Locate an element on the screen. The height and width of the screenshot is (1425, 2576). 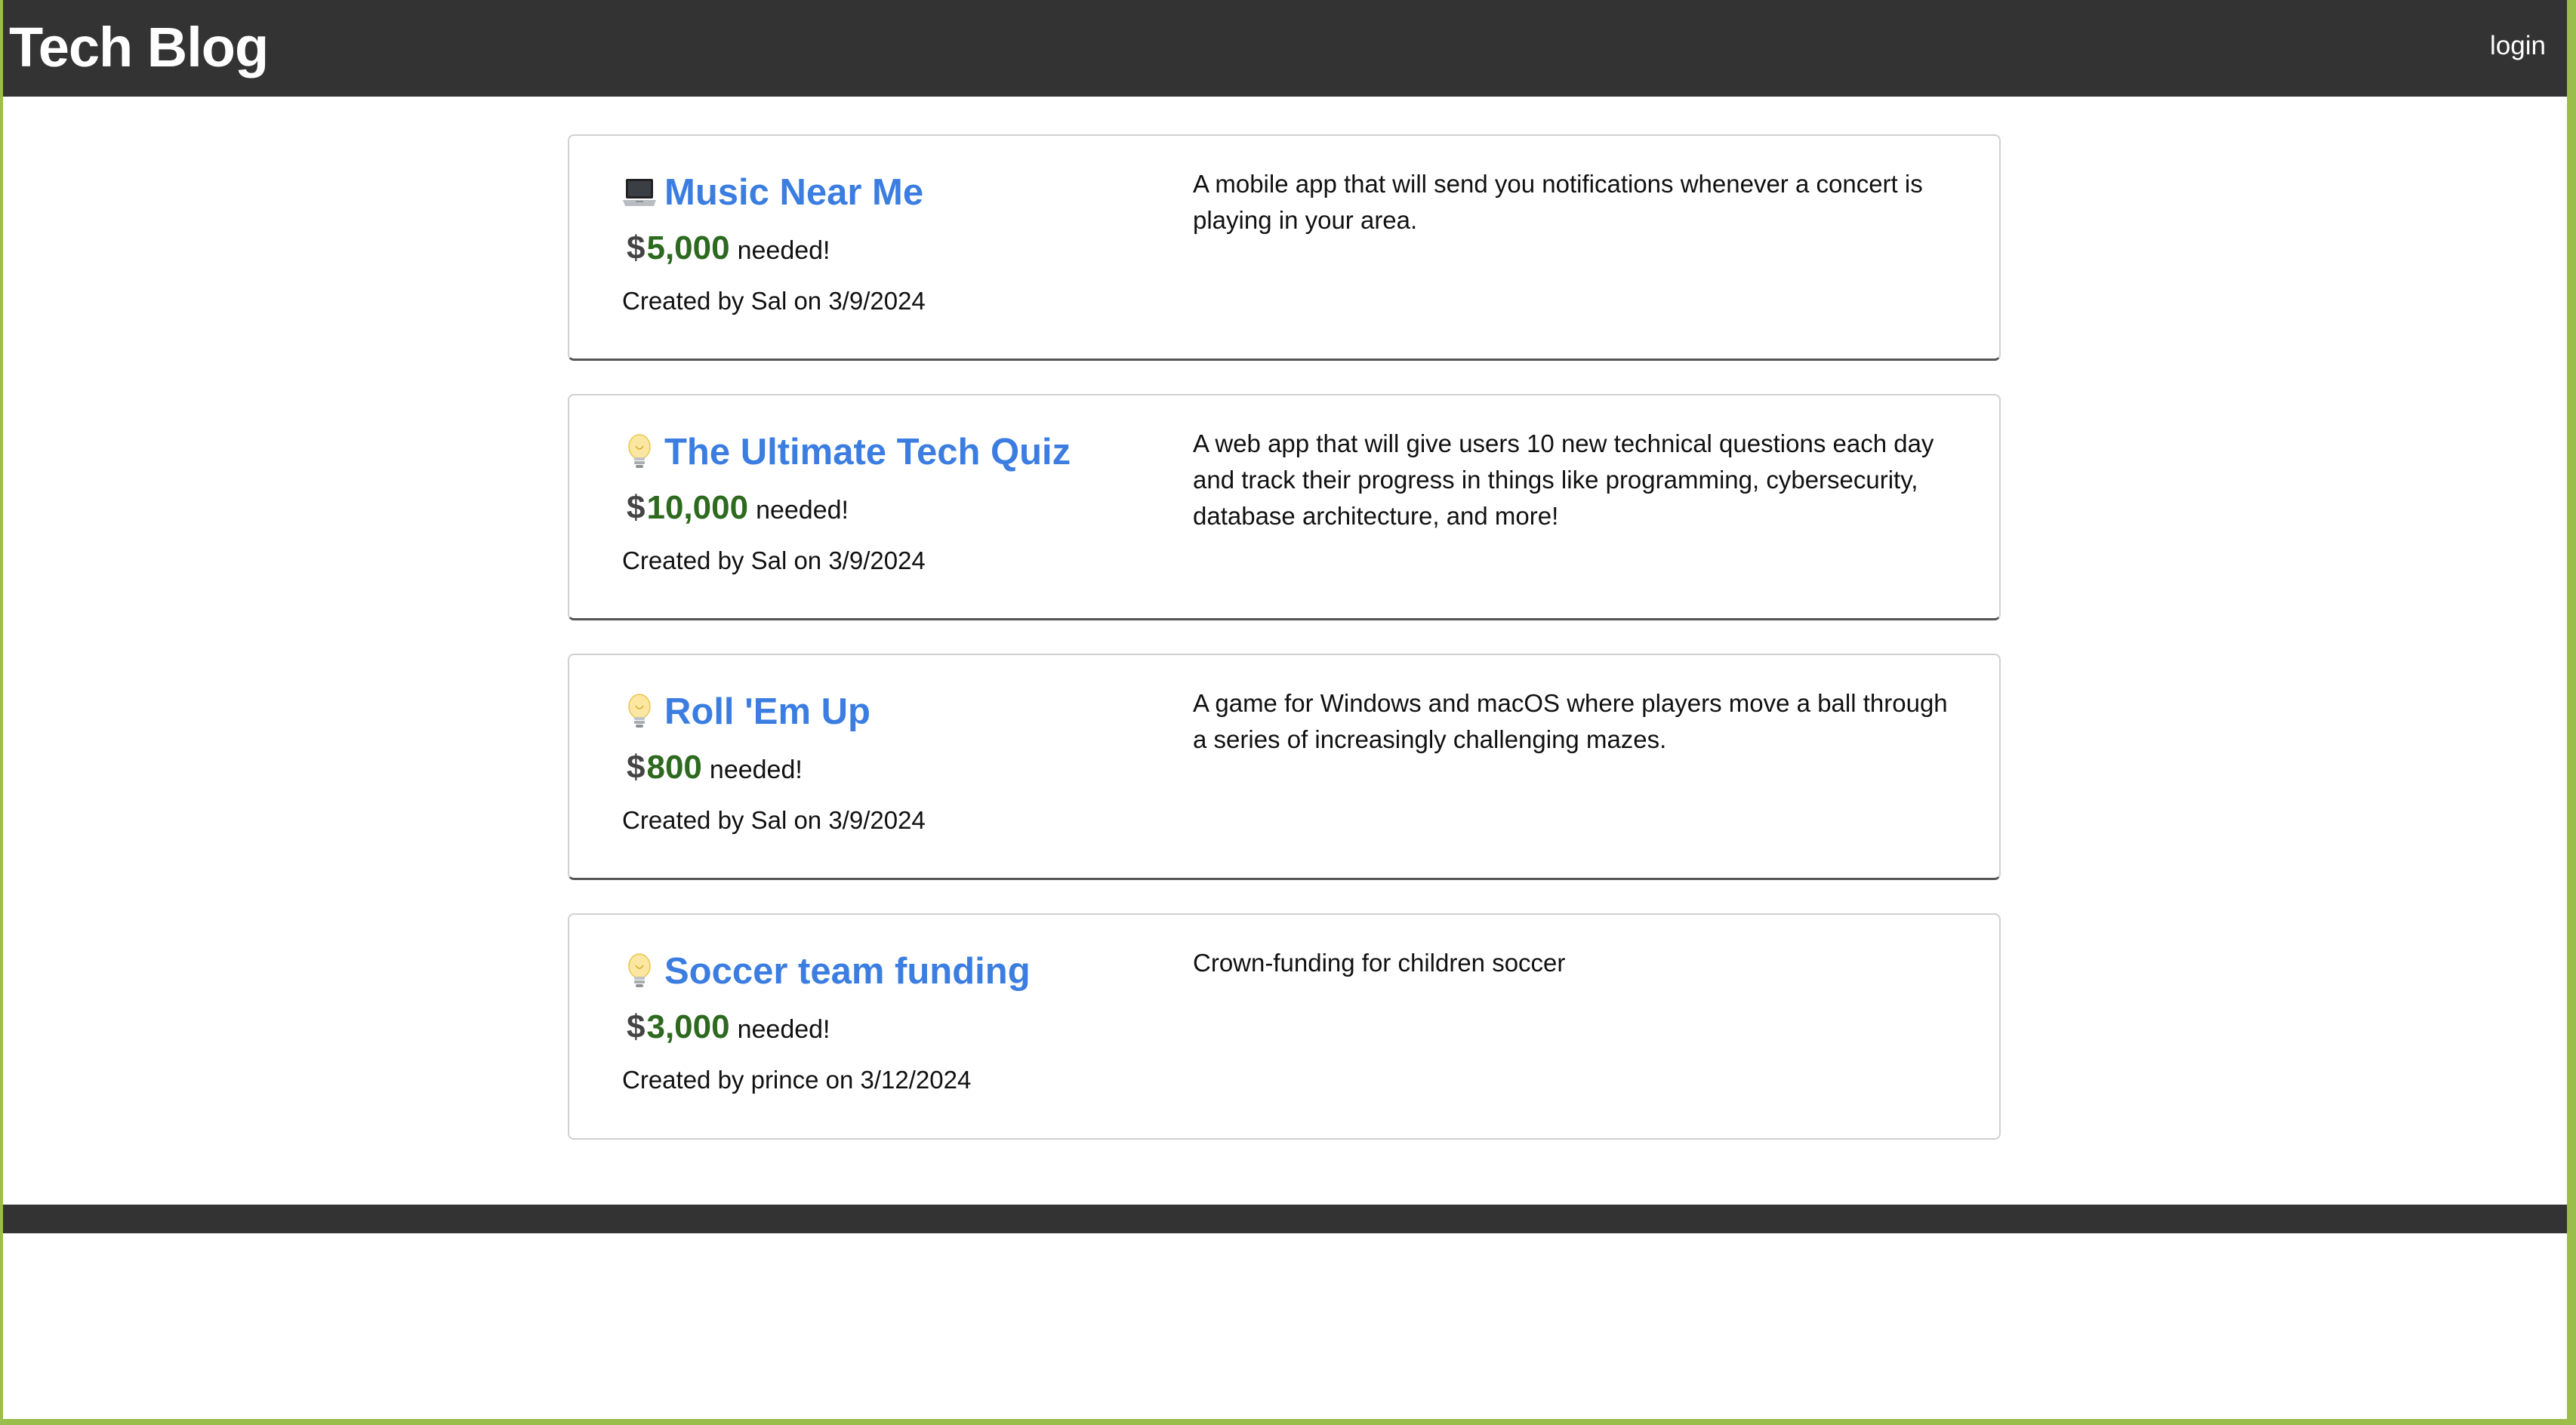
amount-value: 800 is located at coordinates (674, 767).